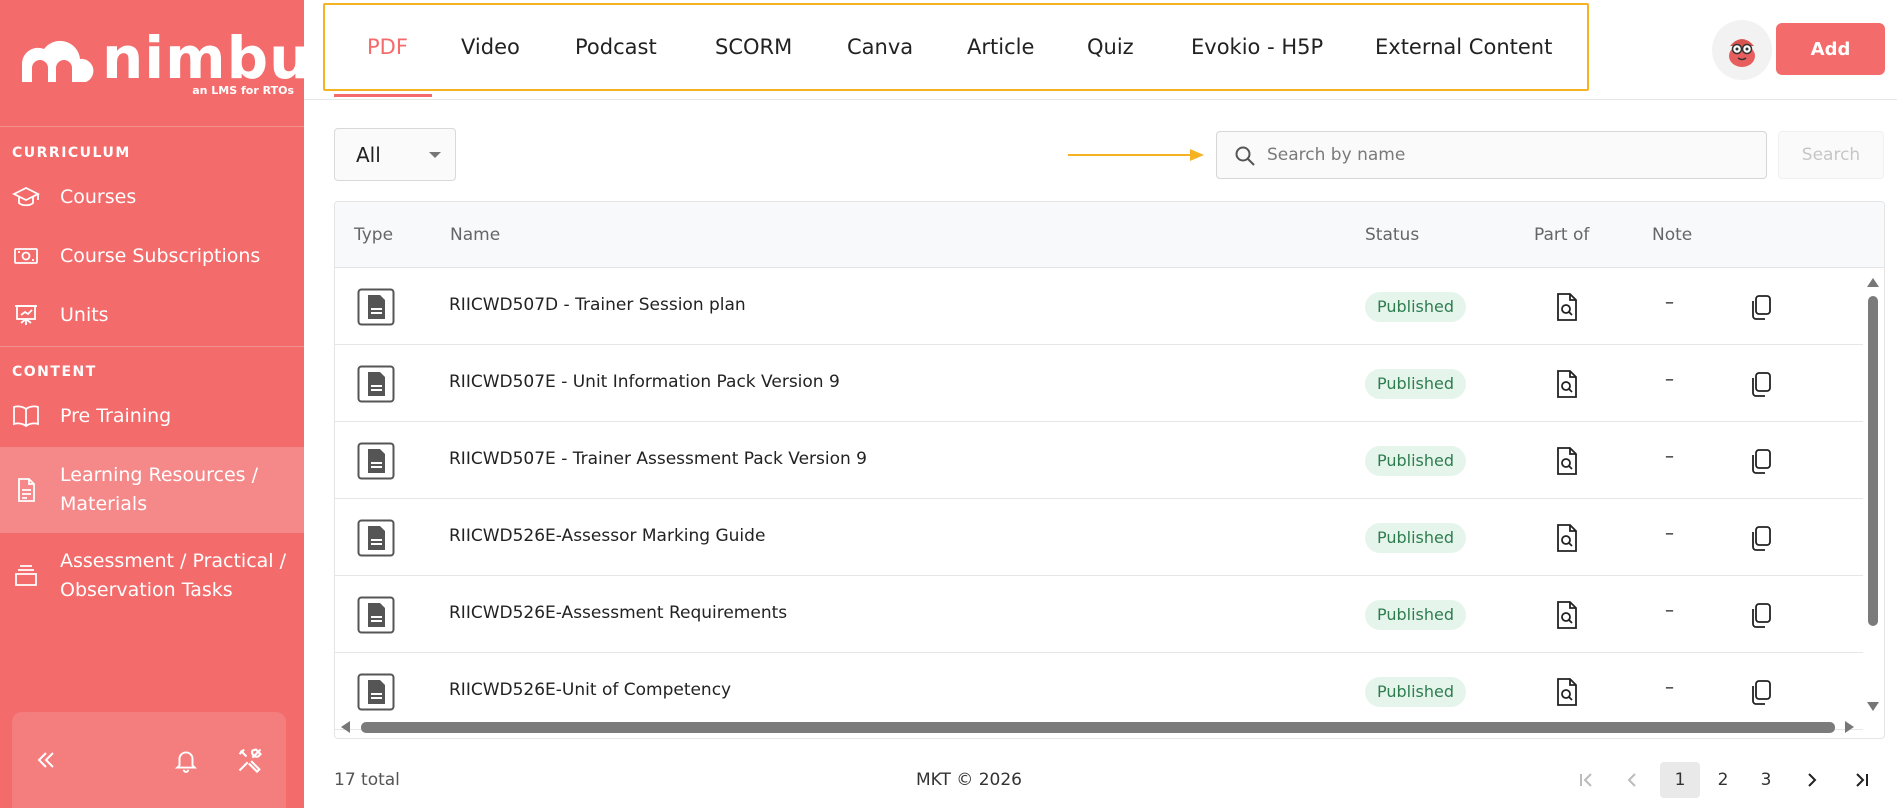 This screenshot has width=1897, height=808. Describe the element at coordinates (1766, 780) in the screenshot. I see `page-button-3: 3` at that location.